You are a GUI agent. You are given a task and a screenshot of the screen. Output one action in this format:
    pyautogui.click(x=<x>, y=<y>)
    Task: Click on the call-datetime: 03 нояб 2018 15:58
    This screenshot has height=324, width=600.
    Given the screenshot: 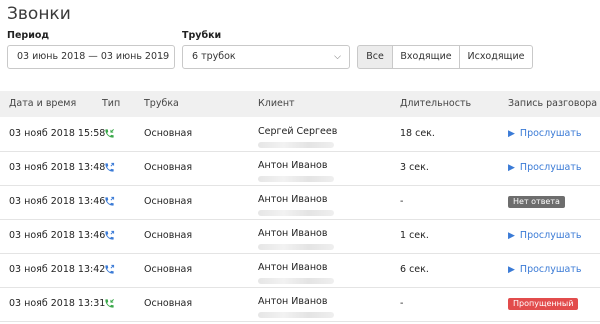 What is the action you would take?
    pyautogui.click(x=57, y=133)
    